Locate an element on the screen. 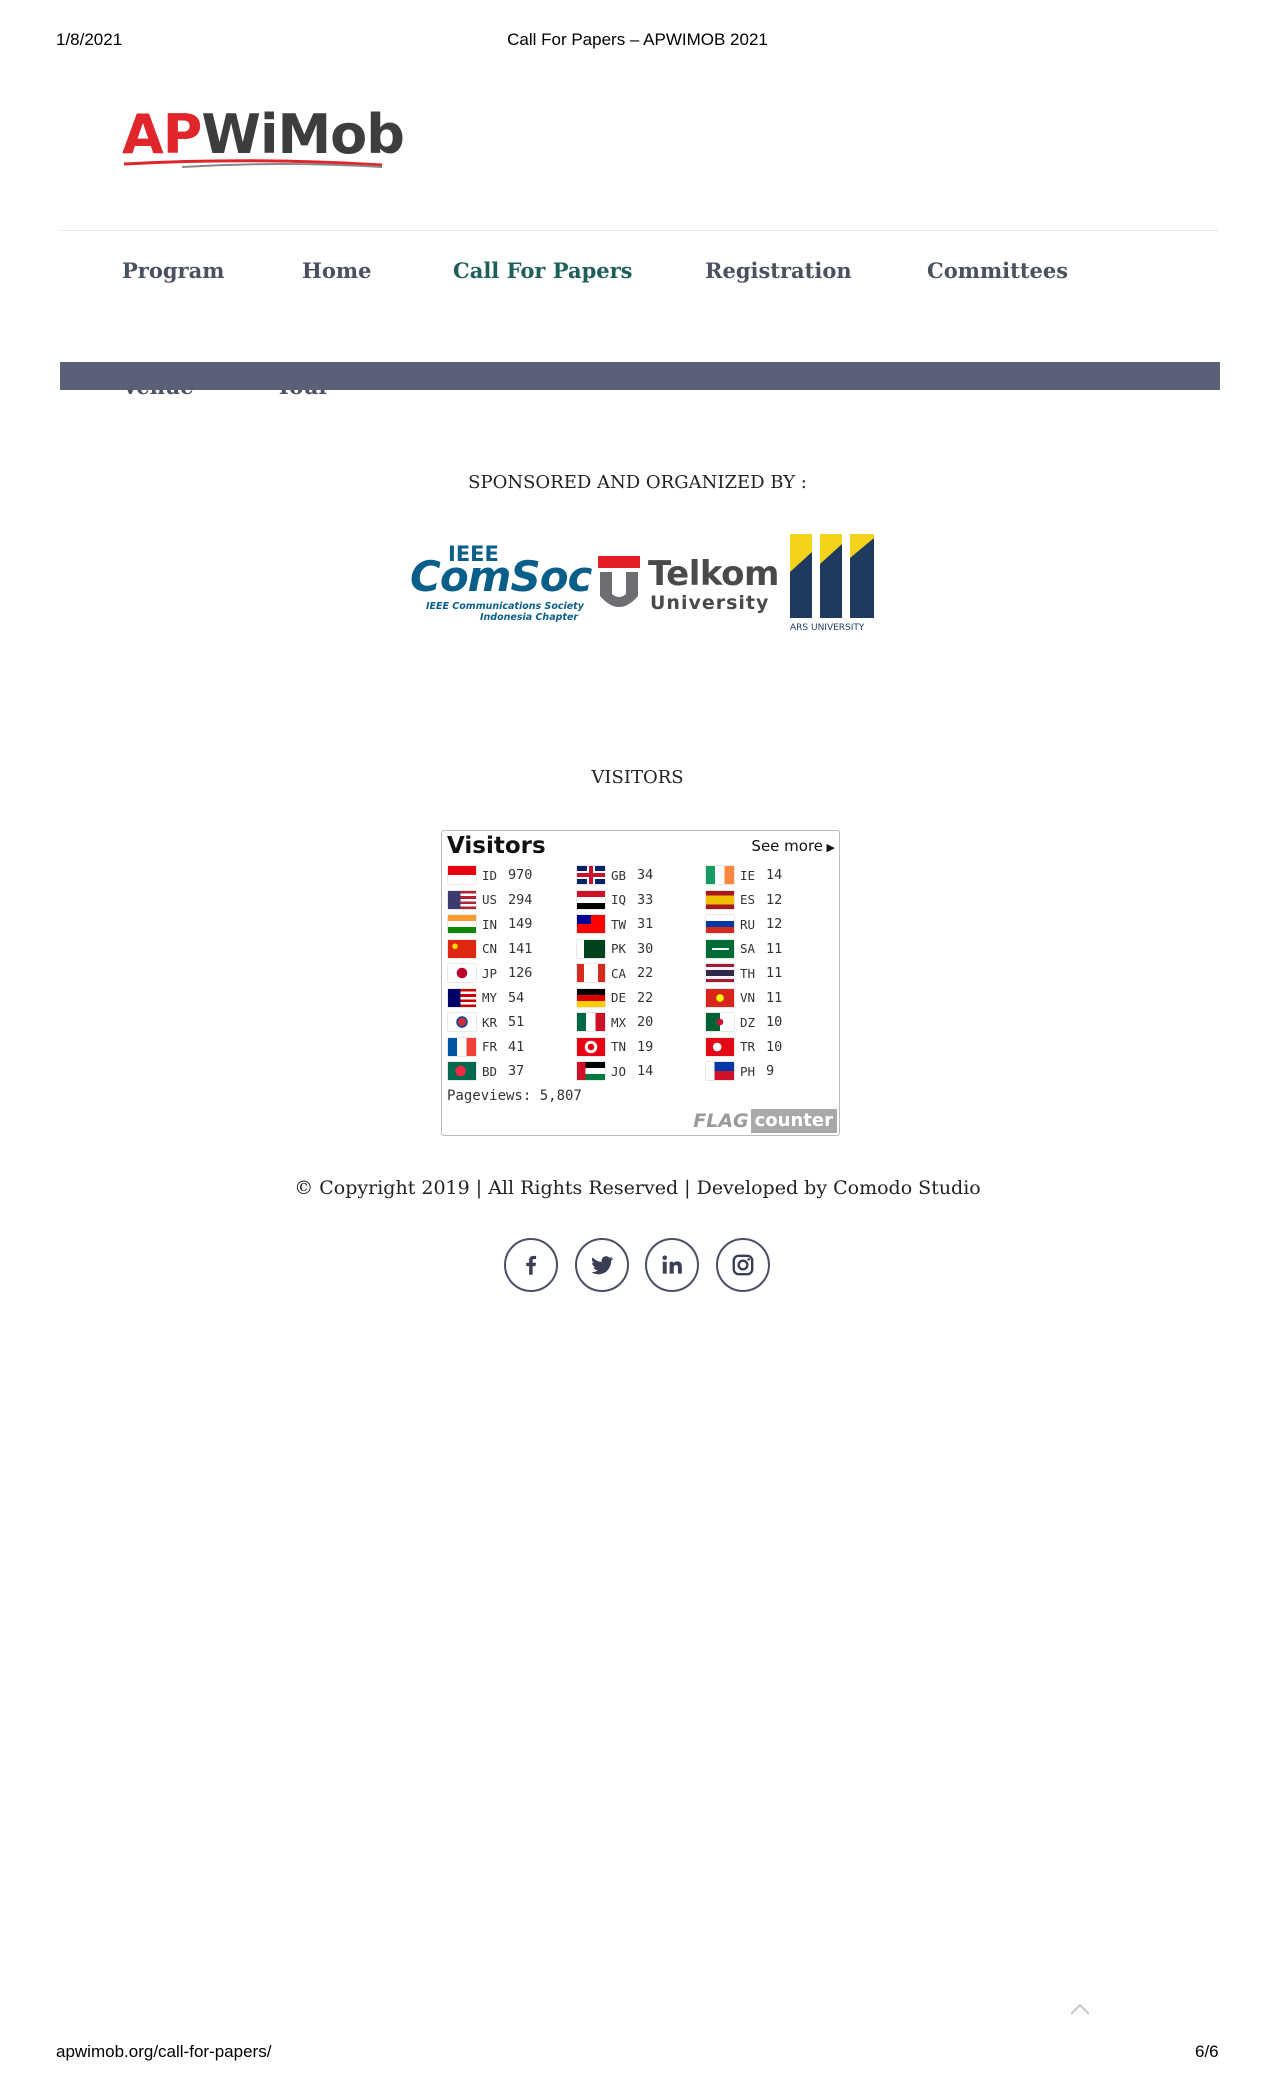 The width and height of the screenshot is (1275, 2100). triangle-right-icon: ▶ is located at coordinates (829, 847).